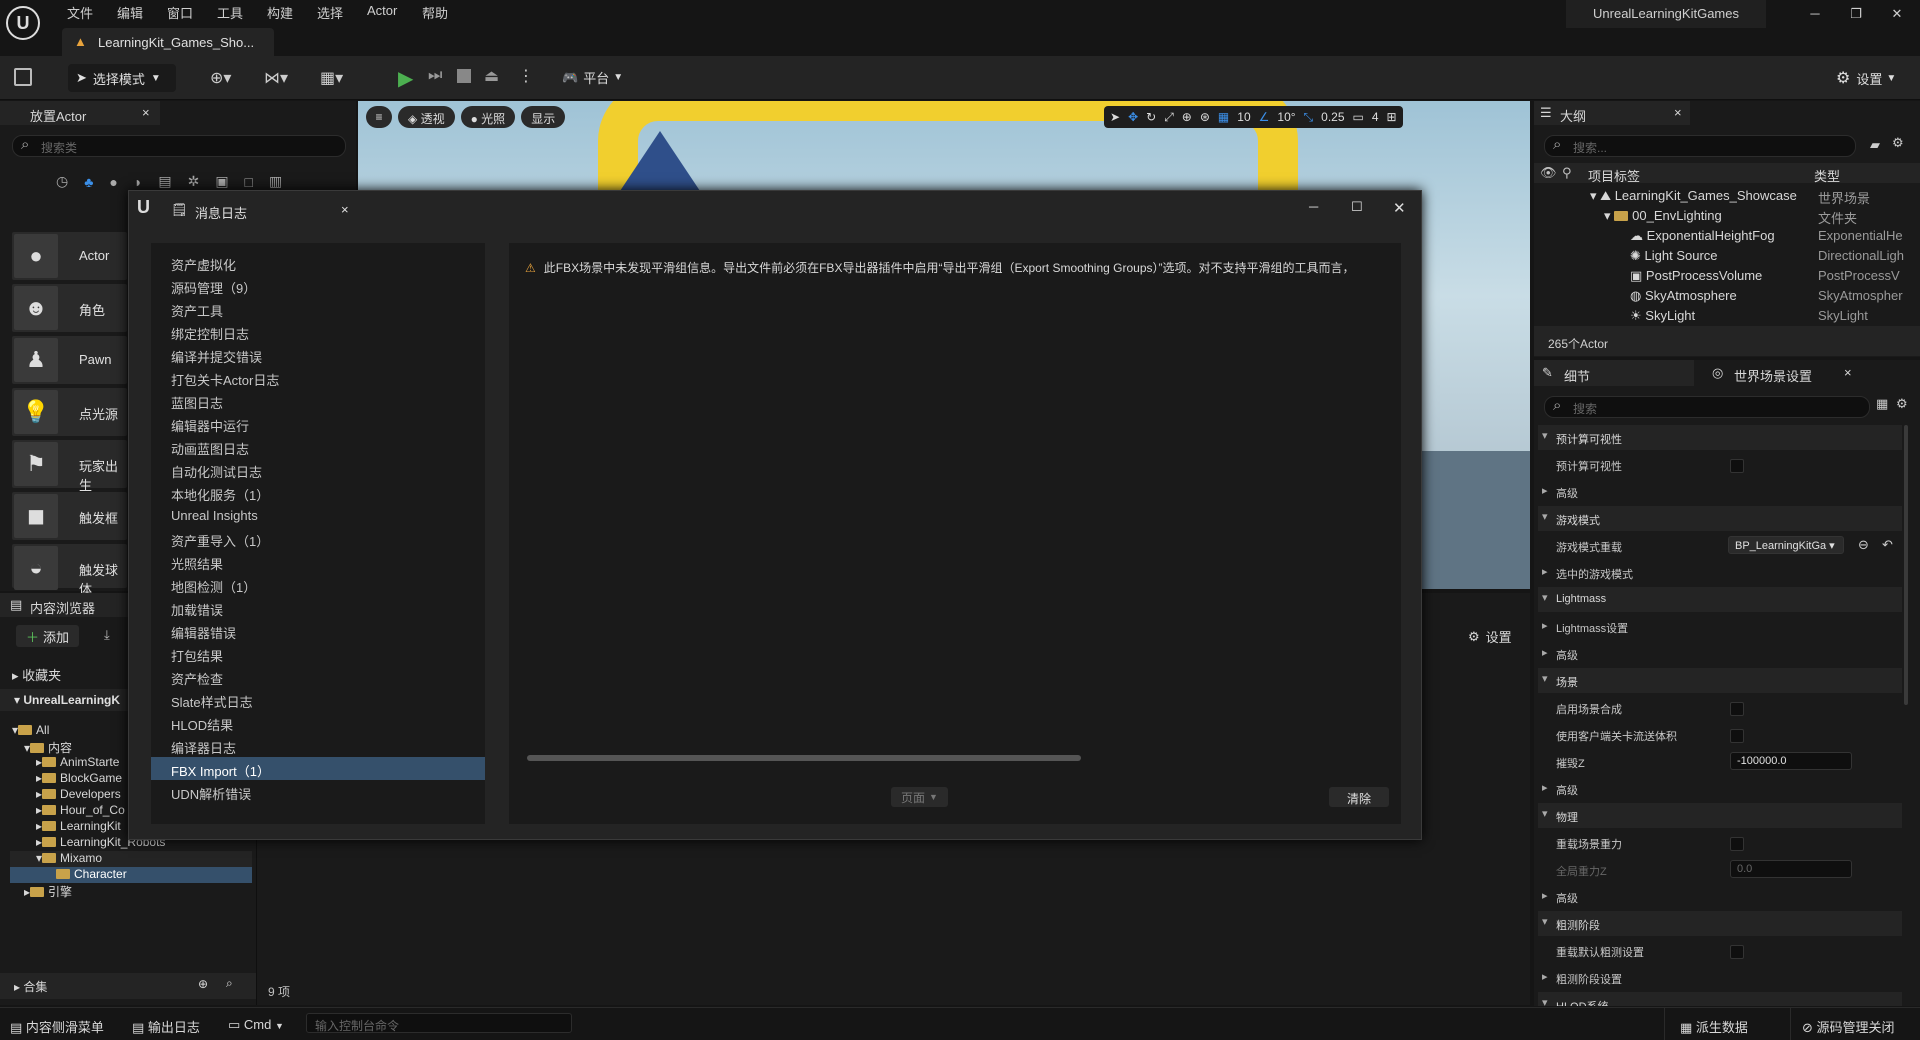 The width and height of the screenshot is (1920, 1040). I want to click on tree-item-learningkit: ▸ LearningKit, so click(82, 826).